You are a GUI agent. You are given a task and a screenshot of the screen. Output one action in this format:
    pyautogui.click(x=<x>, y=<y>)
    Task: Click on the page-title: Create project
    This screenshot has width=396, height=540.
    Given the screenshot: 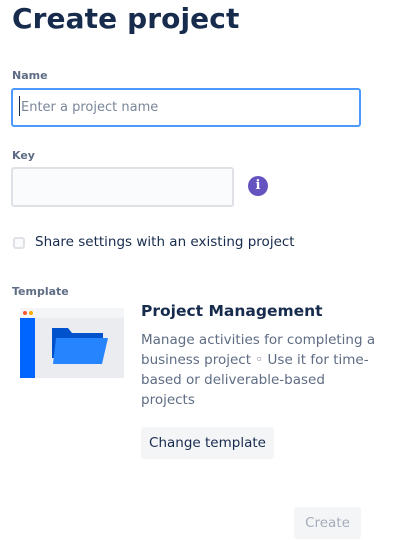 What is the action you would take?
    pyautogui.click(x=126, y=18)
    